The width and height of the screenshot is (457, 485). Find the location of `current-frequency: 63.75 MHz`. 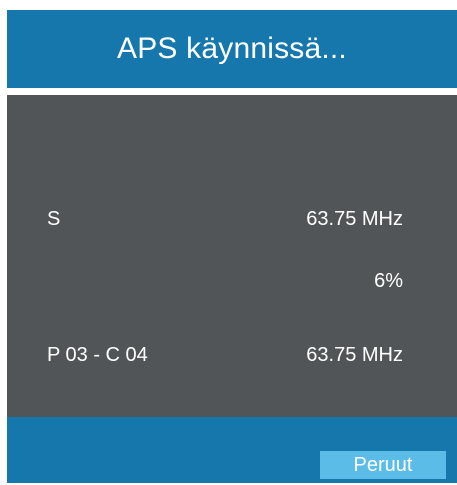

current-frequency: 63.75 MHz is located at coordinates (354, 219).